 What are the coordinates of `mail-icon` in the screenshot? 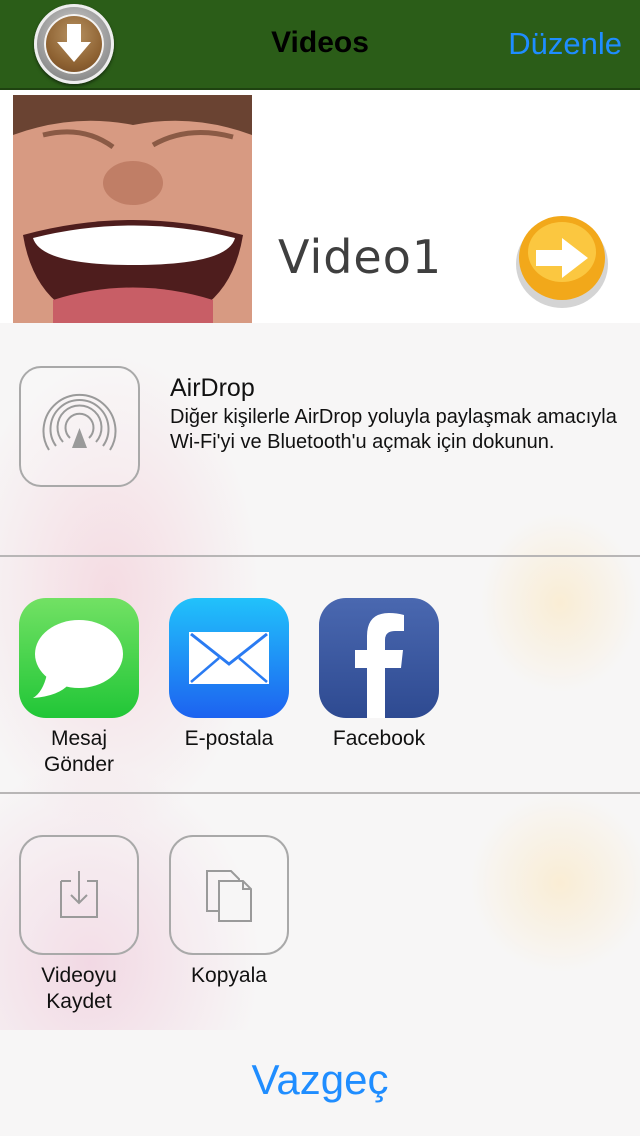 It's located at (229, 658).